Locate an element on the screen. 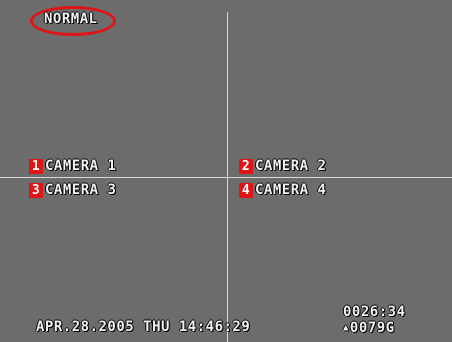  camera-4-title: 4 CAMERA 4 is located at coordinates (282, 190).